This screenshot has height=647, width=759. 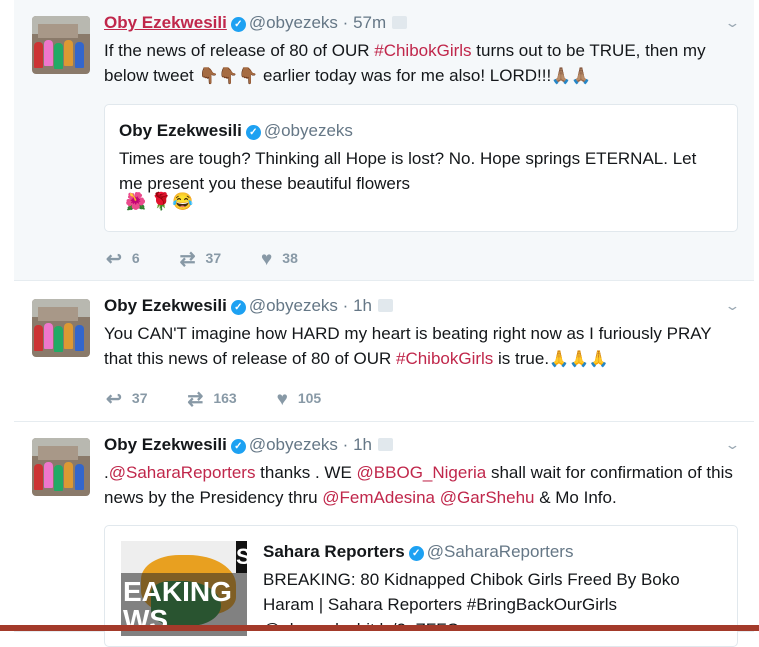 What do you see at coordinates (127, 399) in the screenshot?
I see `reply-button: ↩ 37` at bounding box center [127, 399].